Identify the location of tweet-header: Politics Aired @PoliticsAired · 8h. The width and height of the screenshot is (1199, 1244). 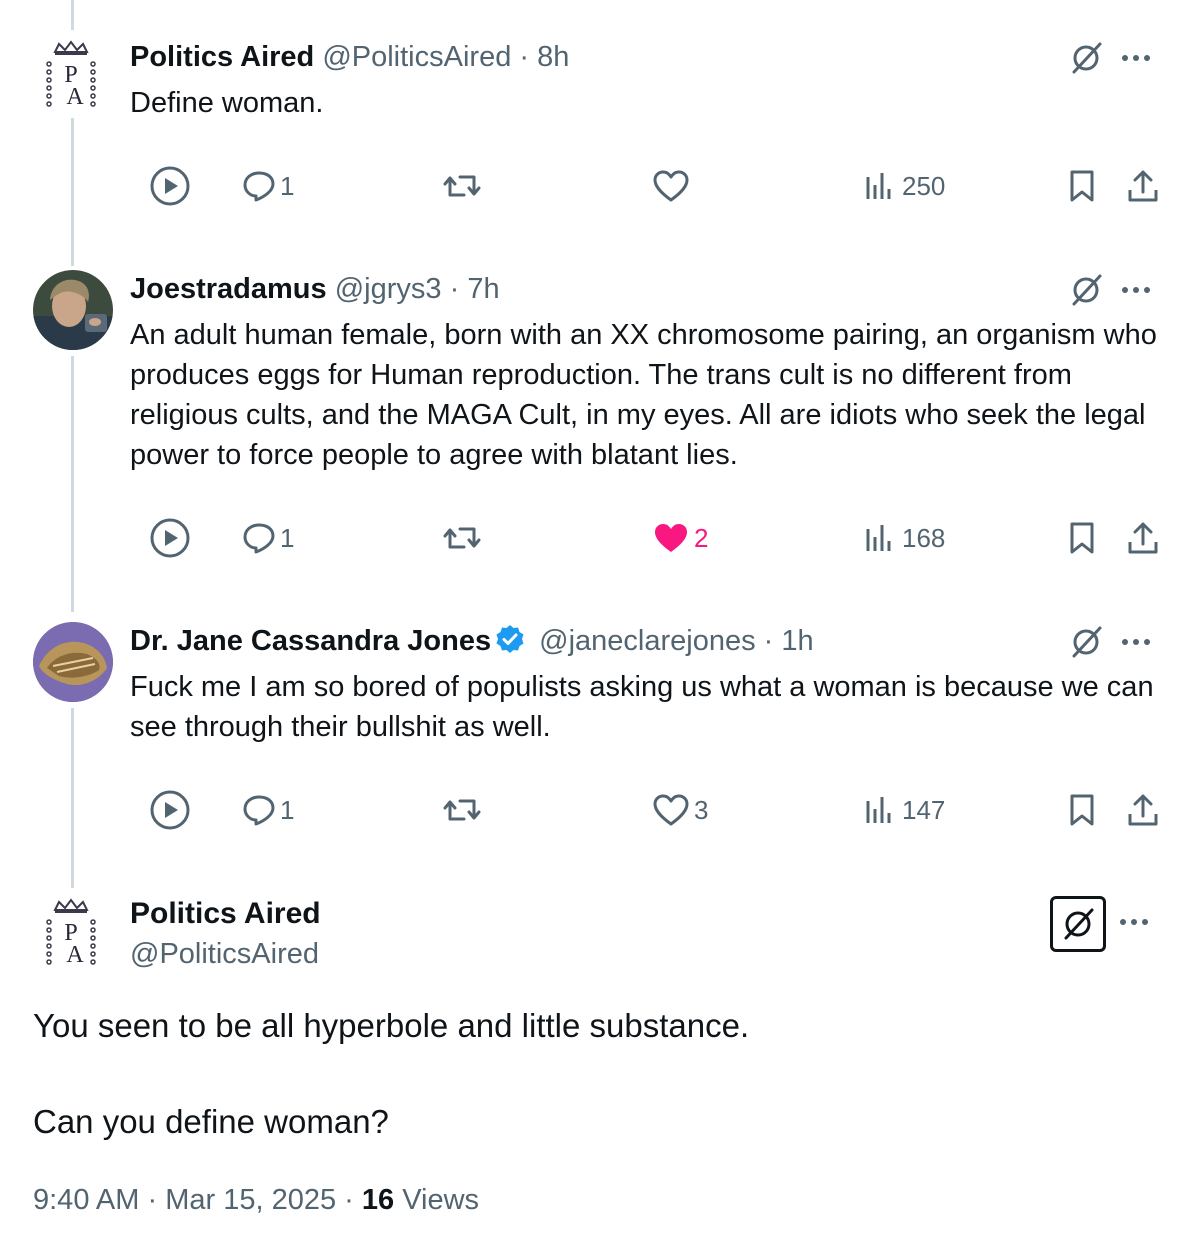
(349, 57).